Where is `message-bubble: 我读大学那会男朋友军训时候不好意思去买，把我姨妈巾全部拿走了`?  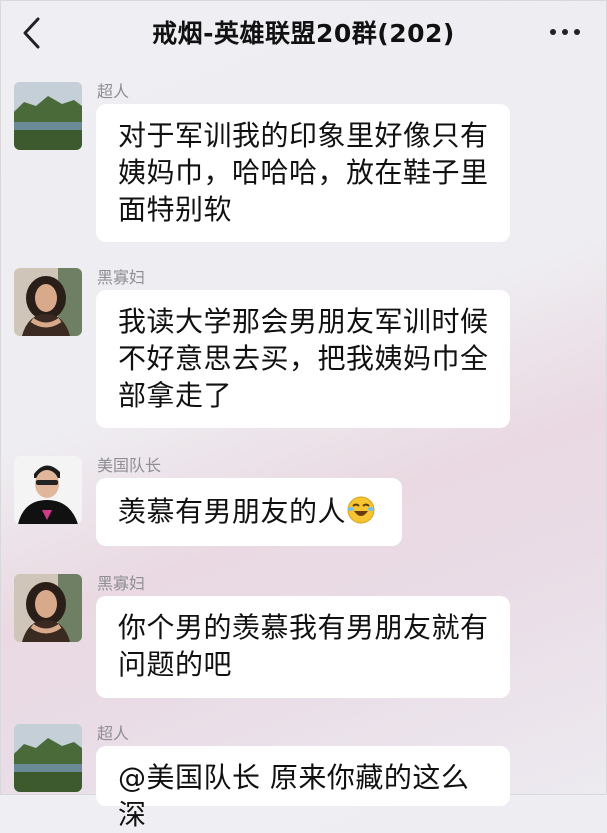
message-bubble: 我读大学那会男朋友军训时候不好意思去买，把我姨妈巾全部拿走了 is located at coordinates (303, 359).